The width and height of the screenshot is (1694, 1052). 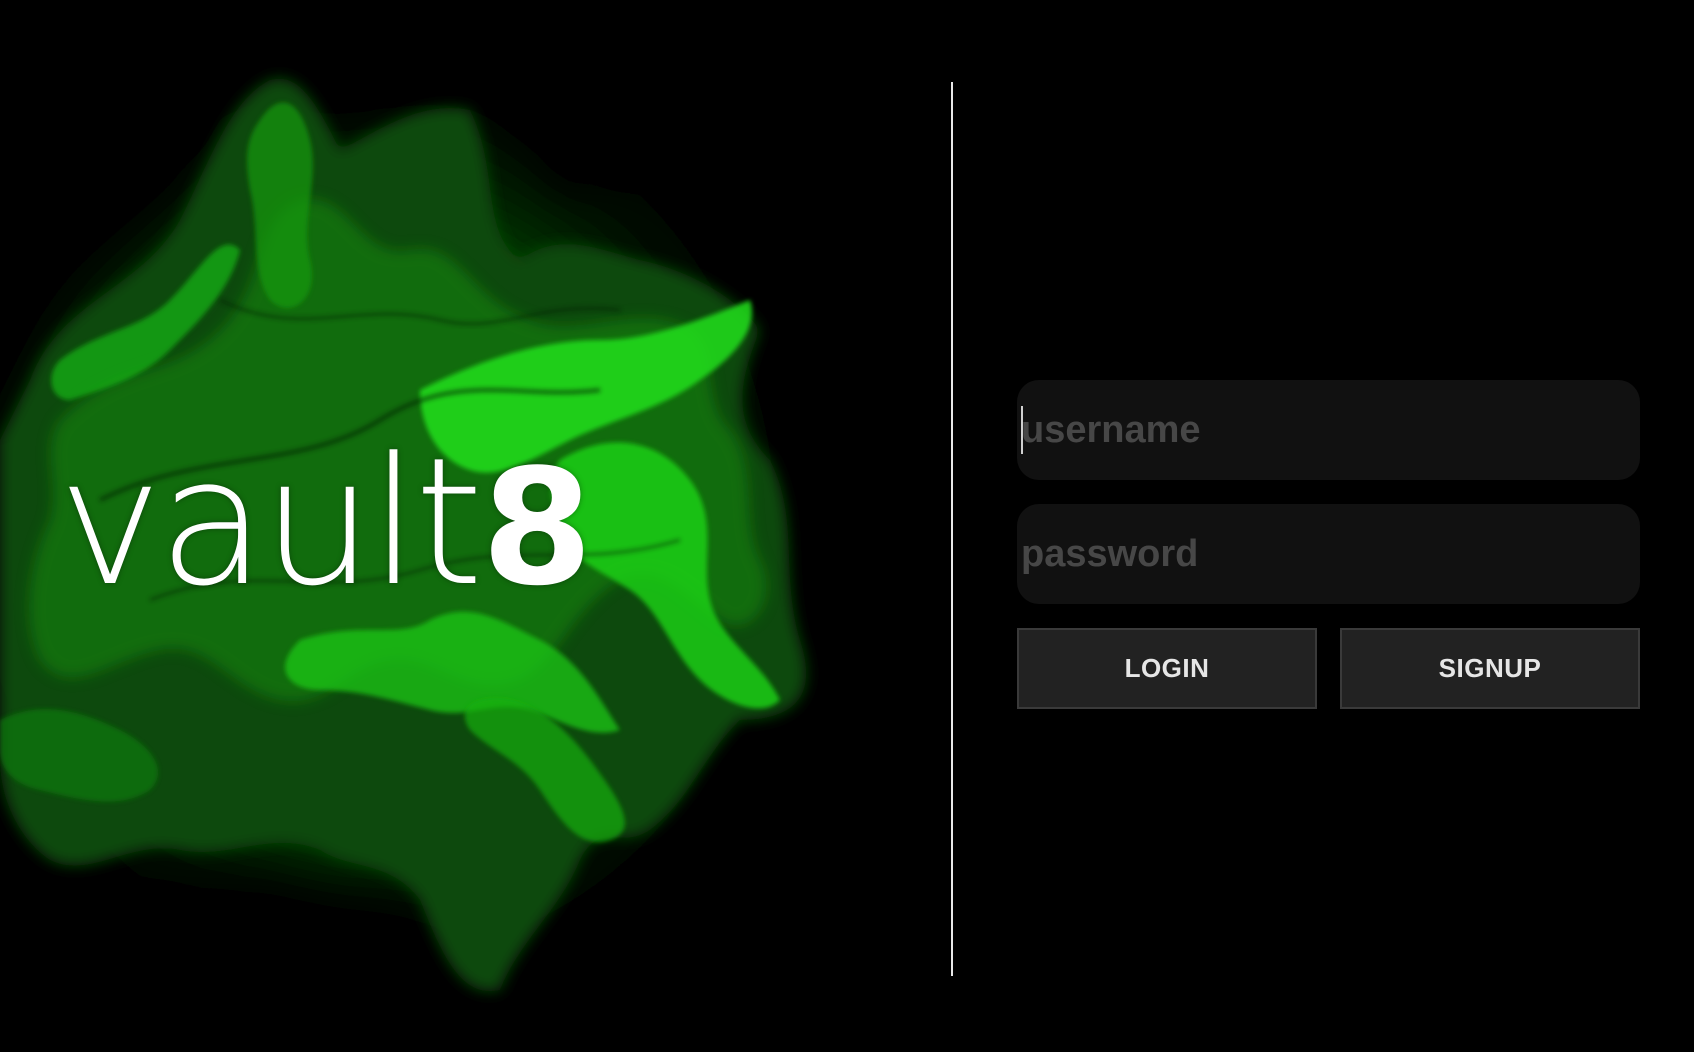 I want to click on form-buttons: LOGIN SIGNUP, so click(x=1328, y=668).